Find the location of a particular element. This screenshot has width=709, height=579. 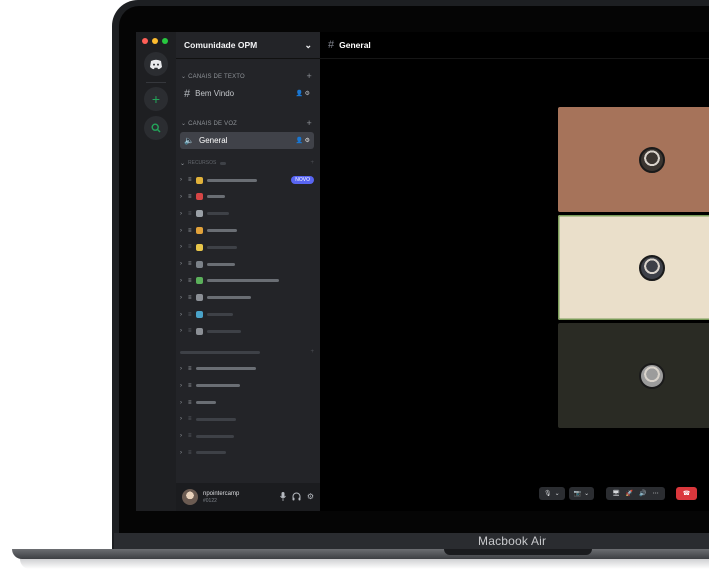

list-item: › ≡ NOVO is located at coordinates (248, 180).